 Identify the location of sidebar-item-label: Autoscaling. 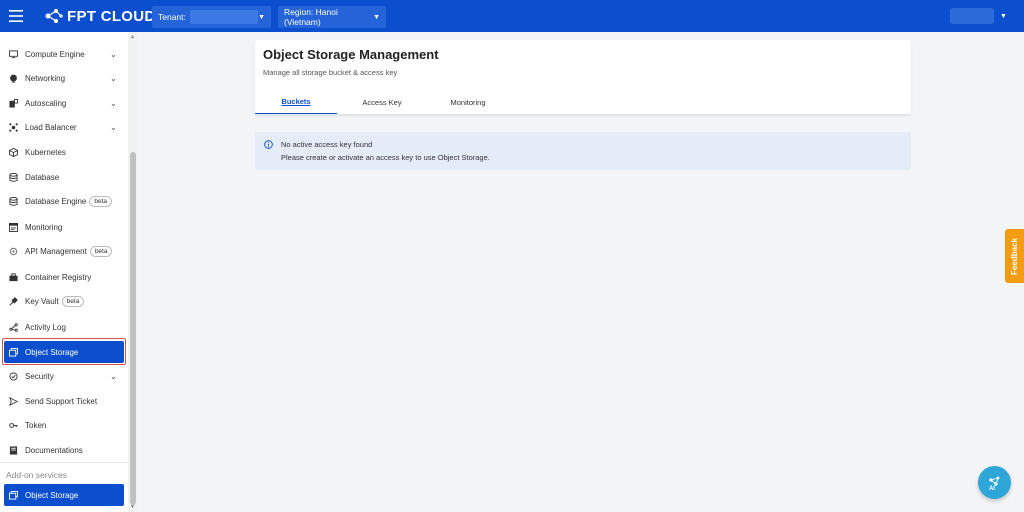
(46, 103).